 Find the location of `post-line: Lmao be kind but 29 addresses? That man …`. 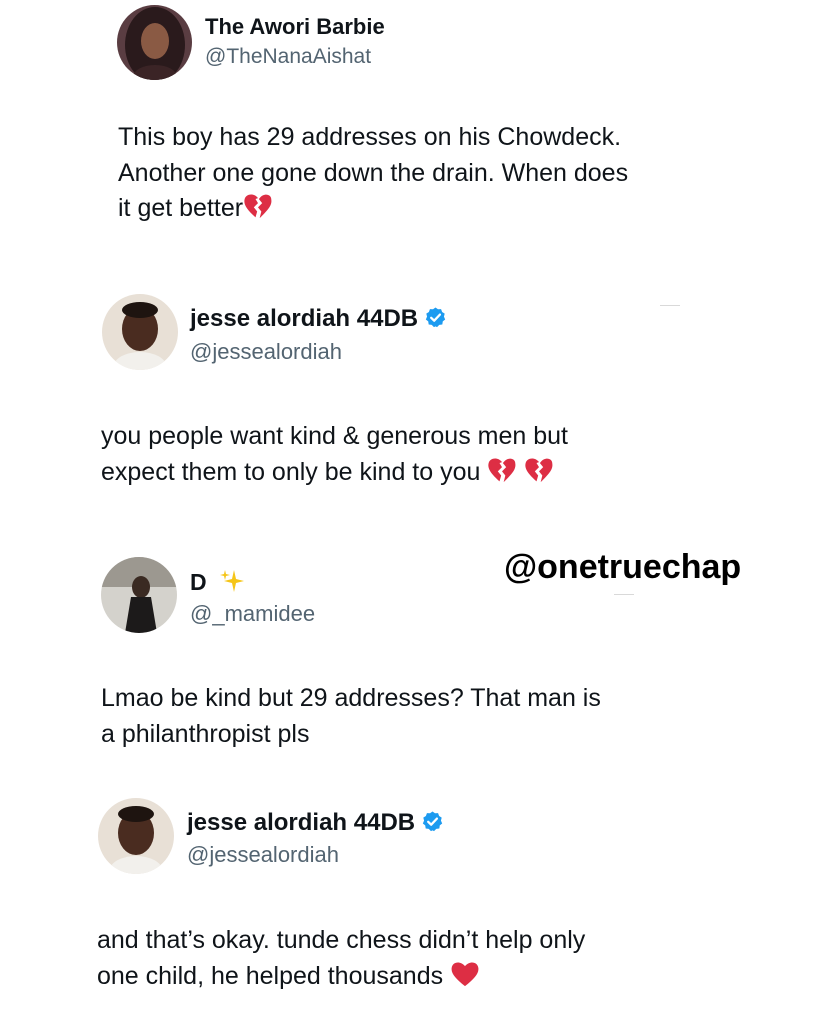

post-line: Lmao be kind but 29 addresses? That man … is located at coordinates (351, 698).